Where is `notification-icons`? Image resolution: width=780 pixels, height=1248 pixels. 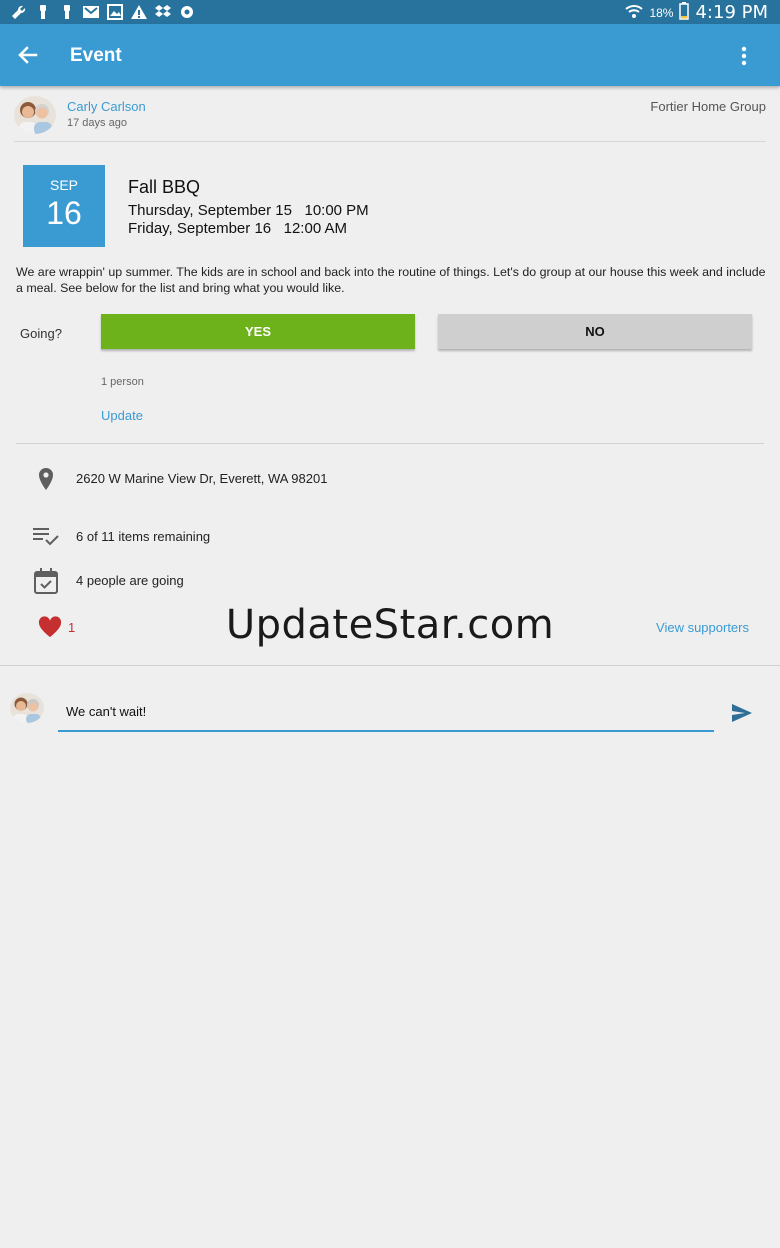 notification-icons is located at coordinates (103, 12).